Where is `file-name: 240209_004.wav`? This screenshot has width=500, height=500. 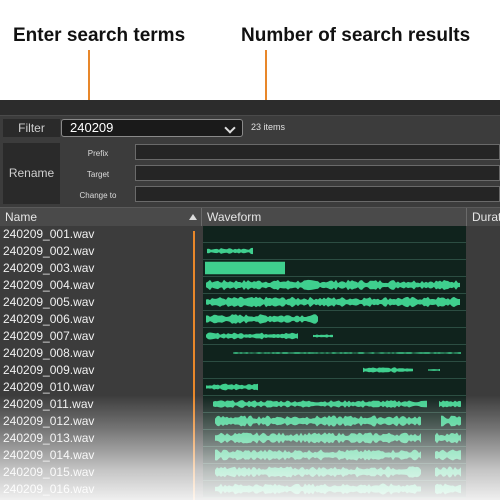
file-name: 240209_004.wav is located at coordinates (49, 285).